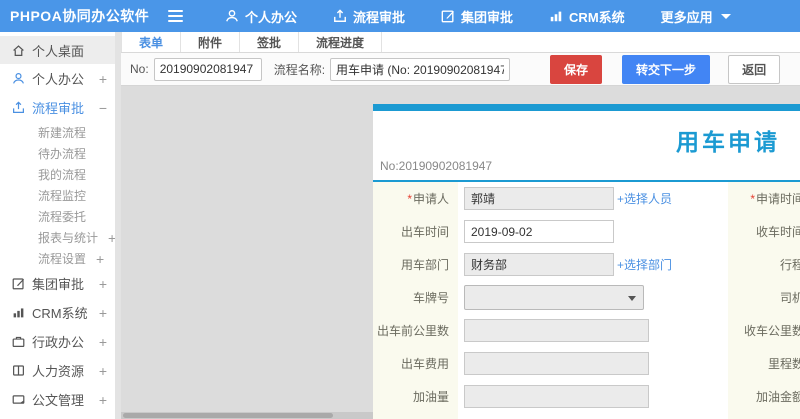  Describe the element at coordinates (409, 198) in the screenshot. I see `required-mark: *` at that location.